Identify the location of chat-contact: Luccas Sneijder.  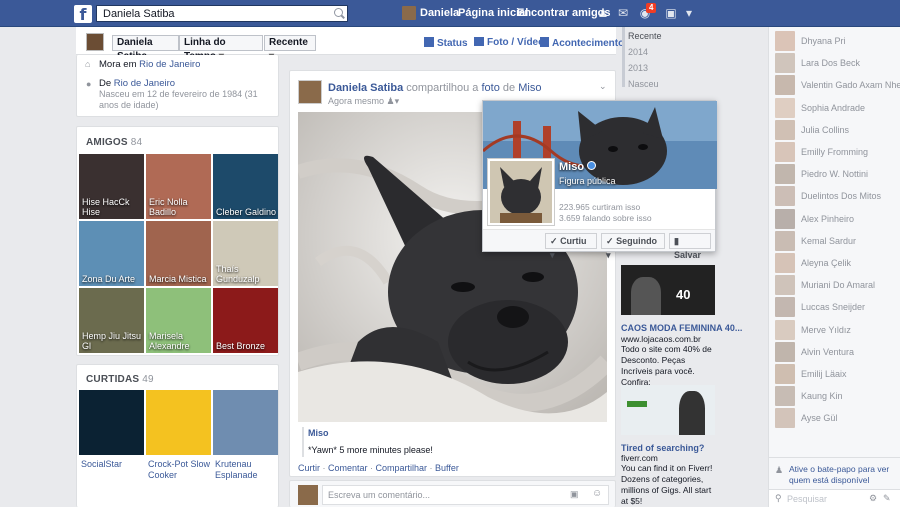
(837, 307).